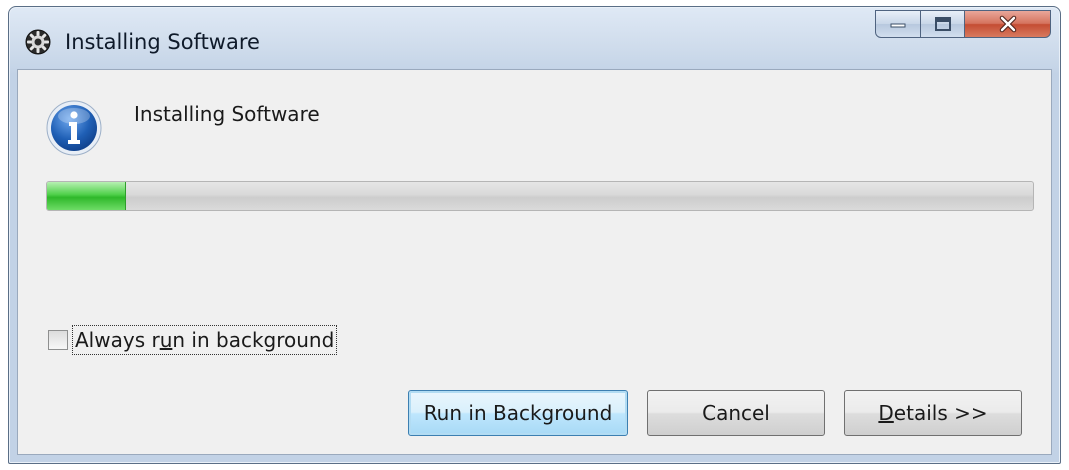 The image size is (1069, 470). What do you see at coordinates (933, 413) in the screenshot?
I see `details-button: Details >>` at bounding box center [933, 413].